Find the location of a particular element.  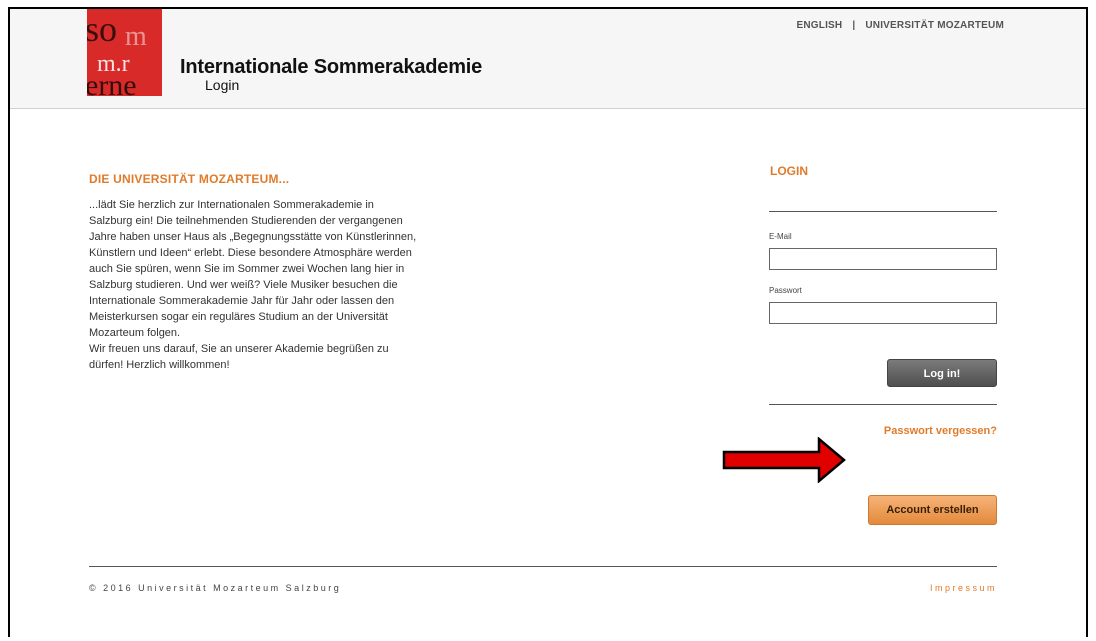

create-account-button: Account erstellen is located at coordinates (932, 510).